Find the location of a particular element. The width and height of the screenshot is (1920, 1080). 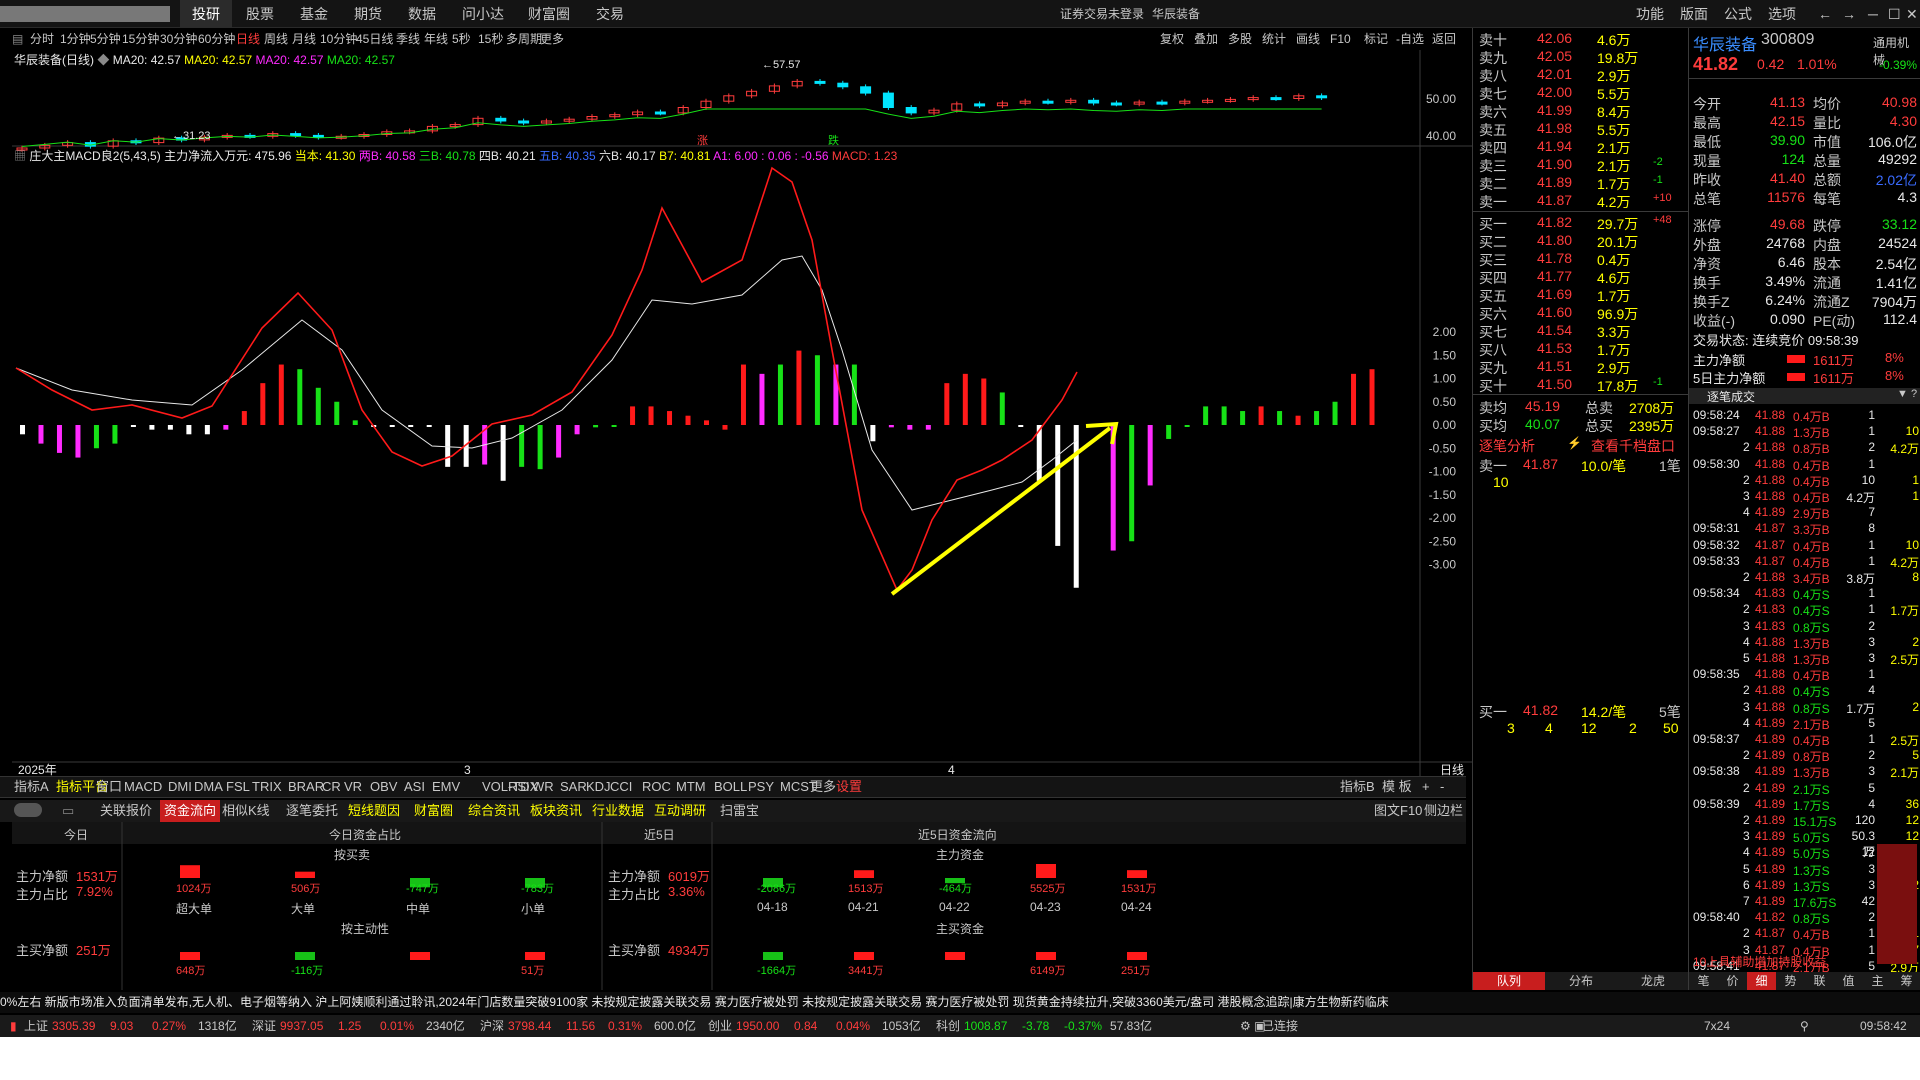

forward-arrow-icon: → is located at coordinates (1849, 14).